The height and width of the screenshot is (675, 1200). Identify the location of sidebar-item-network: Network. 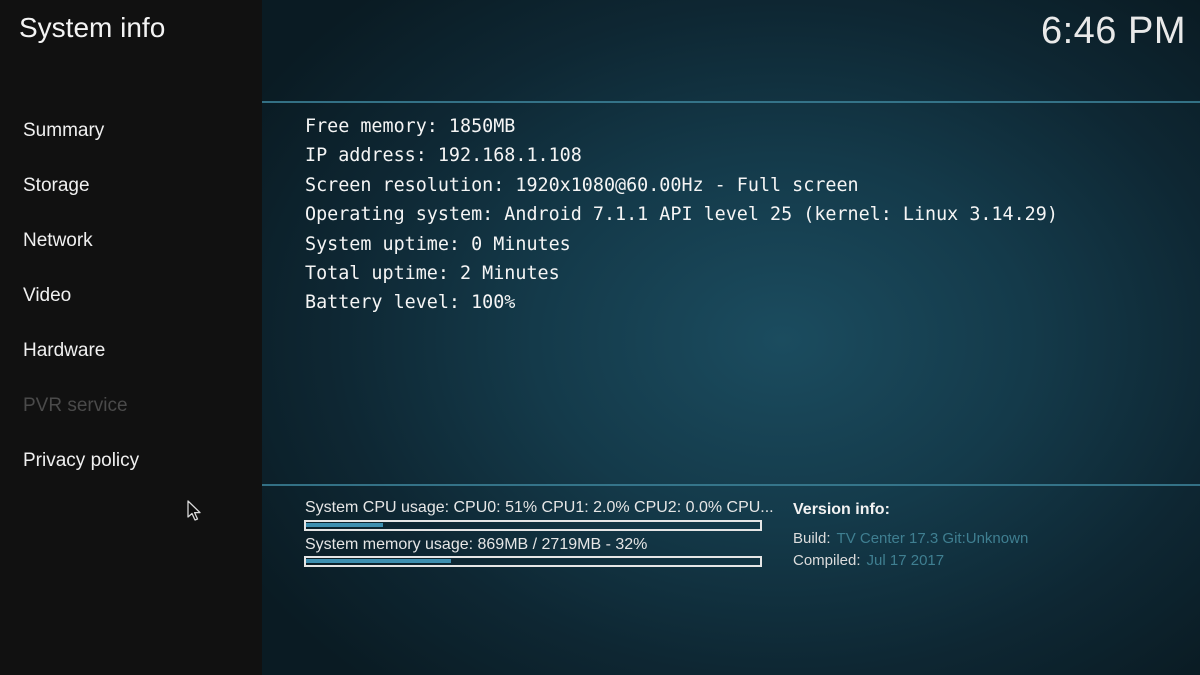
(58, 241).